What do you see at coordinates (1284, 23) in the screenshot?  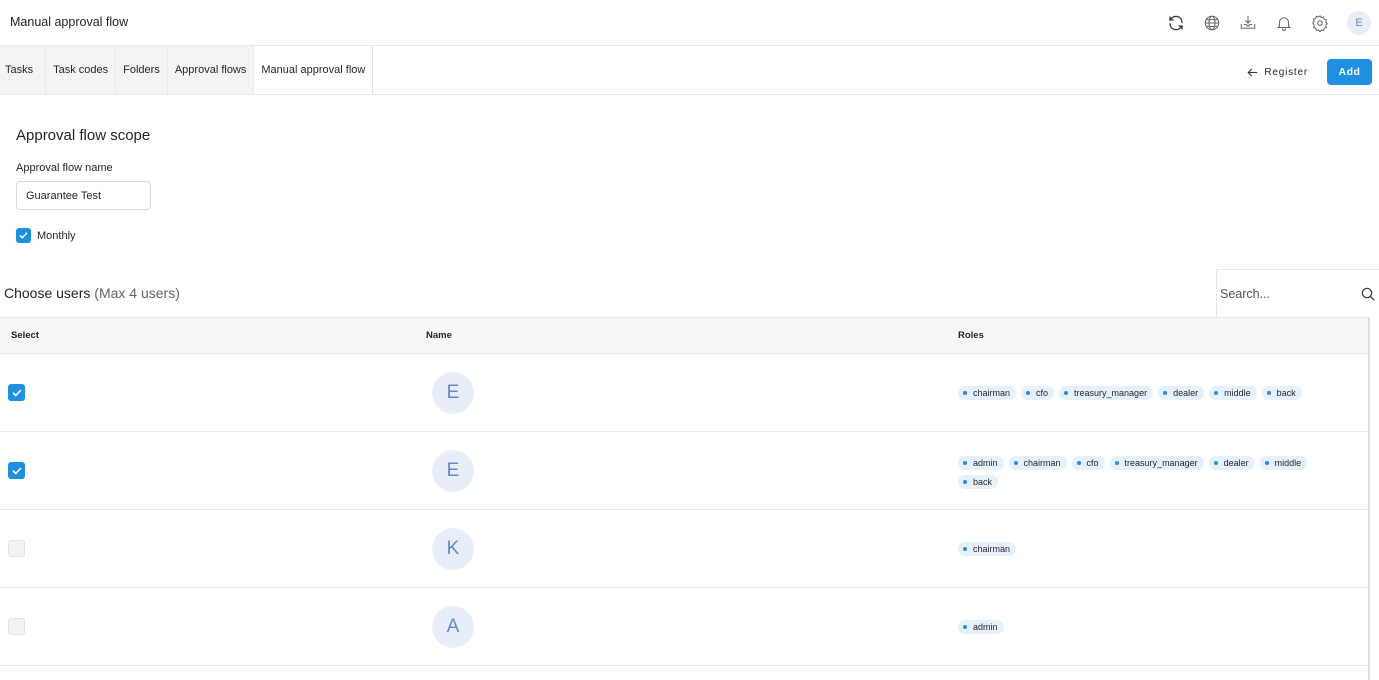 I see `bell-icon` at bounding box center [1284, 23].